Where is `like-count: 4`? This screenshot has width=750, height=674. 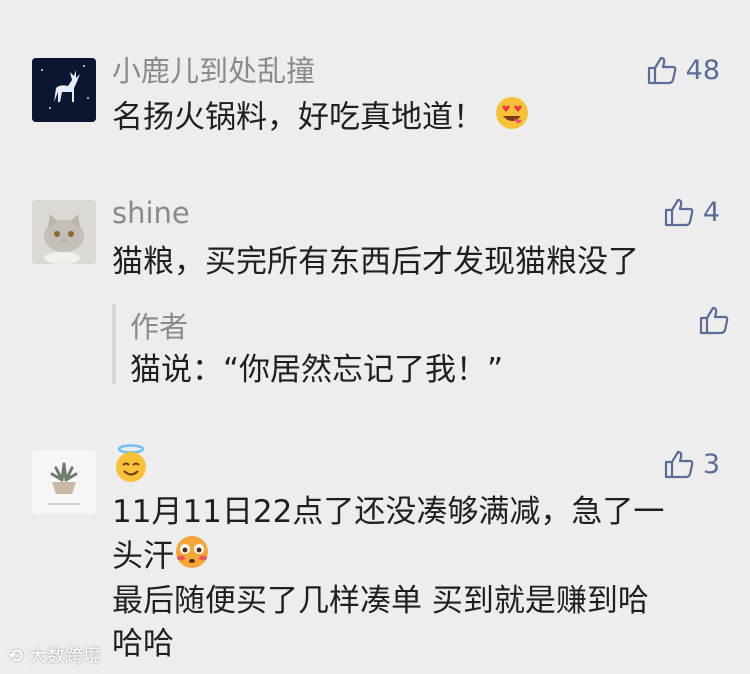
like-count: 4 is located at coordinates (711, 212).